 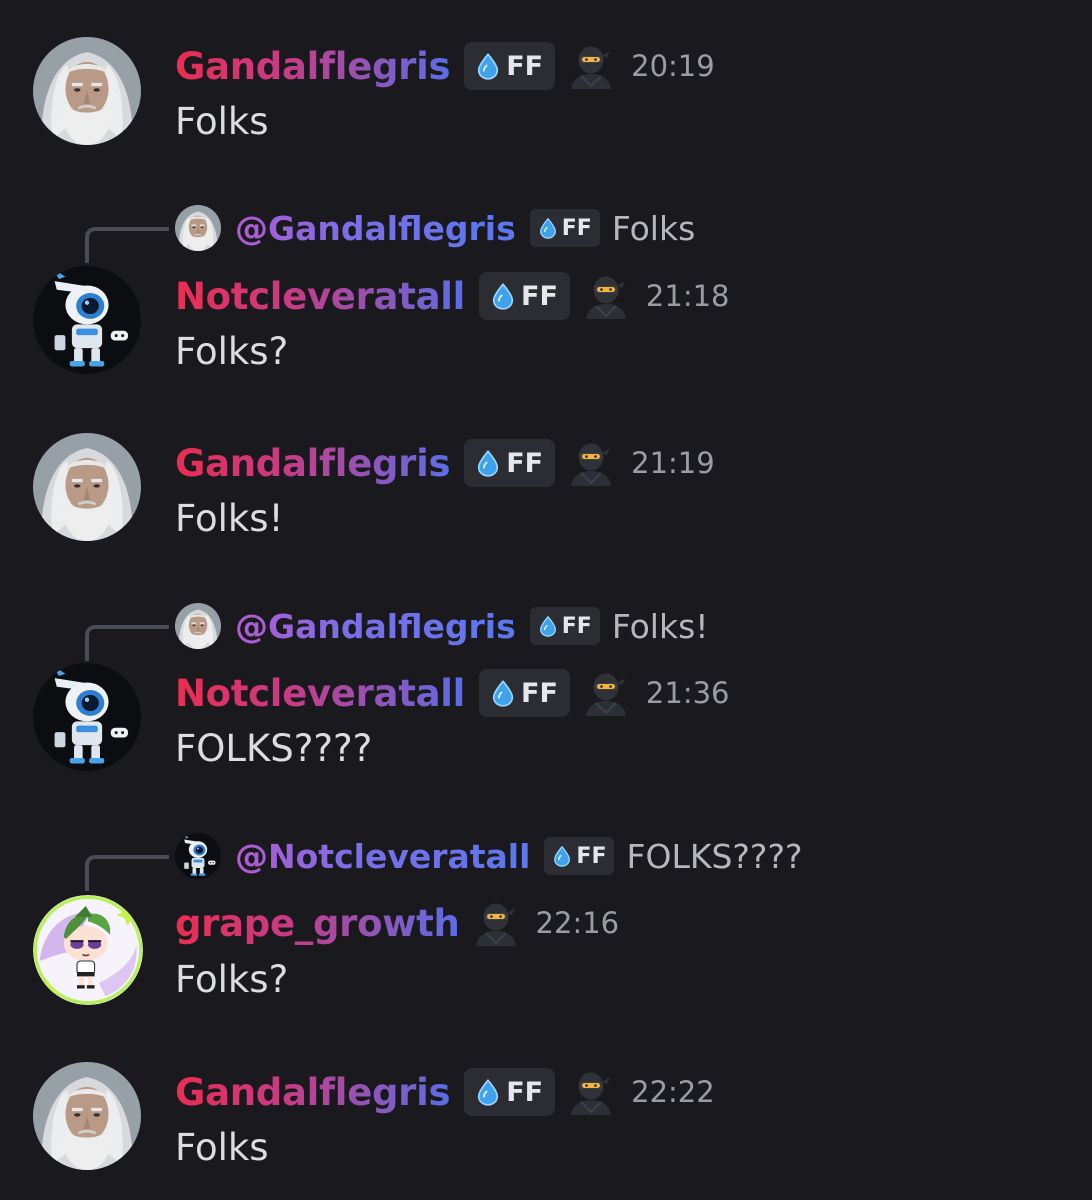 I want to click on message-header: Gandalflegris FF 22:22, so click(x=445, y=1092).